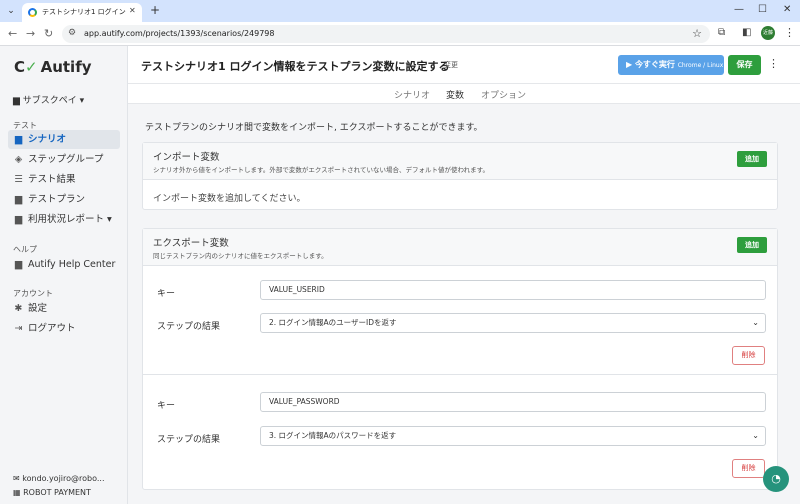 The height and width of the screenshot is (504, 800). I want to click on minimize-icon: —, so click(739, 9).